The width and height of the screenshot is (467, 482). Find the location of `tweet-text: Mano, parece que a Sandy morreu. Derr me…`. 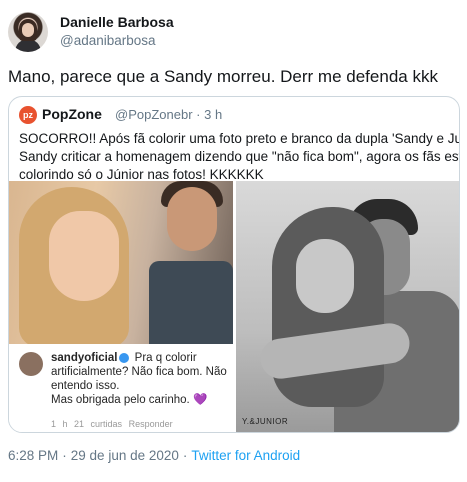

tweet-text: Mano, parece que a Sandy morreu. Derr me… is located at coordinates (223, 76).